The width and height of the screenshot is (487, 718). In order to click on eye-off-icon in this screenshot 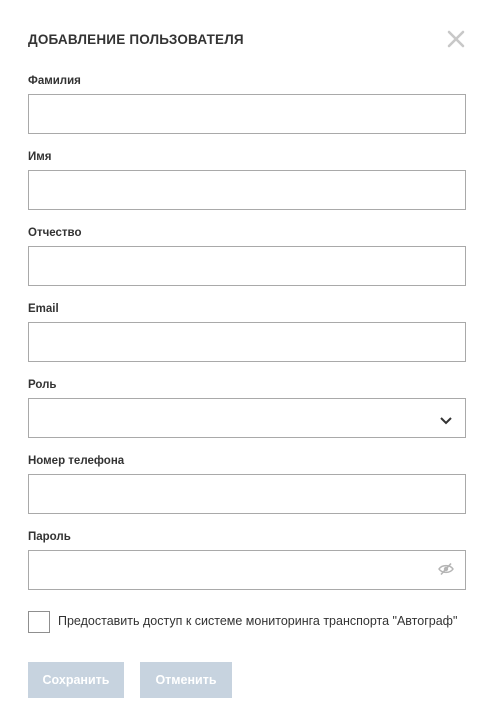, I will do `click(446, 571)`.